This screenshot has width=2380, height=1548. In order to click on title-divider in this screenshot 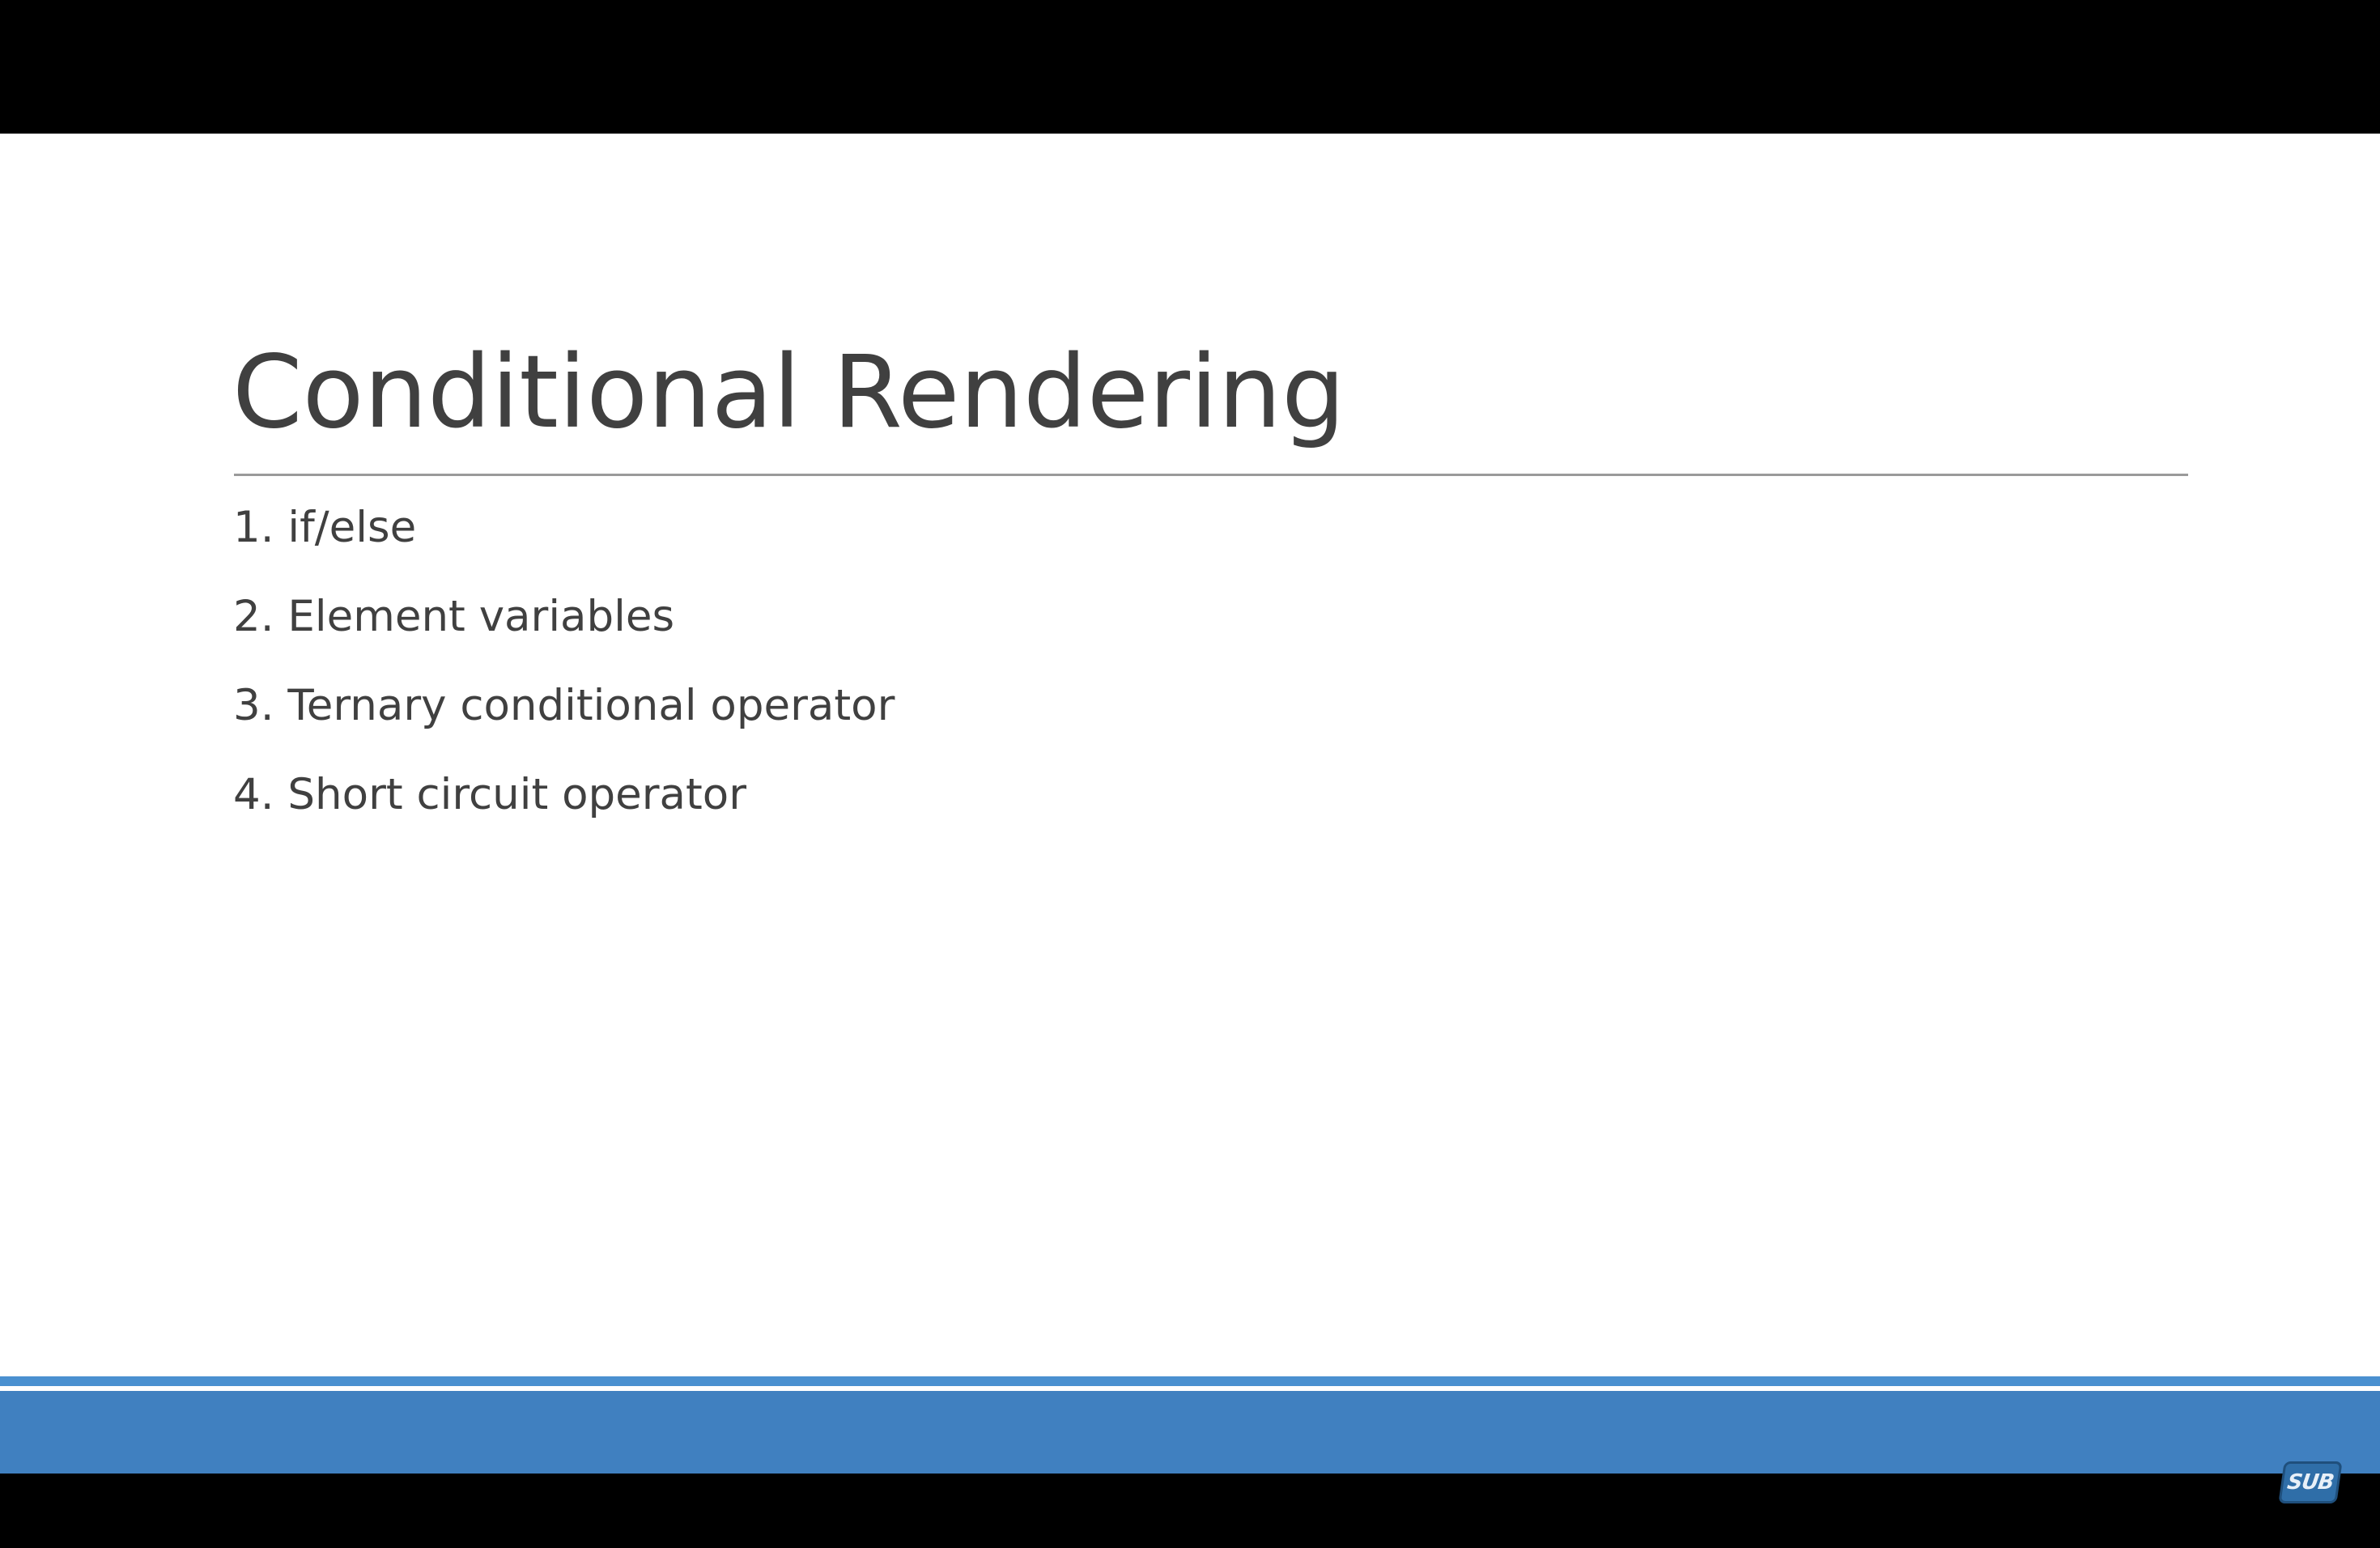, I will do `click(1211, 475)`.